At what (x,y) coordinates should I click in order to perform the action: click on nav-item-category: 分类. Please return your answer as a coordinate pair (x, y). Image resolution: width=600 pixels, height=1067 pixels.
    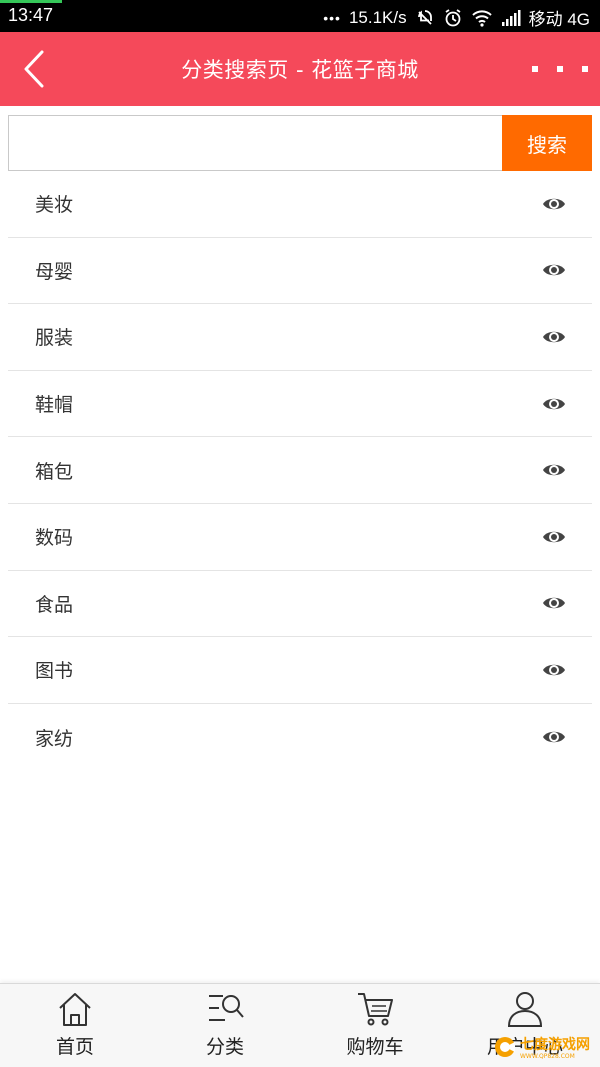
    Looking at the image, I should click on (225, 1025).